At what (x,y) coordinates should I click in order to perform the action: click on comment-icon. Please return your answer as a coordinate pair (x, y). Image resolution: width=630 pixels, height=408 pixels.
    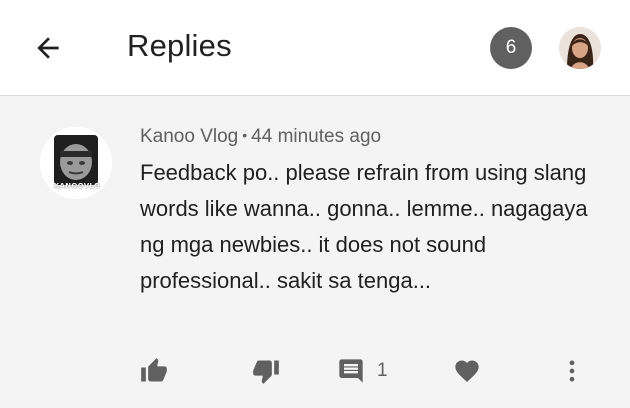
    Looking at the image, I should click on (351, 371).